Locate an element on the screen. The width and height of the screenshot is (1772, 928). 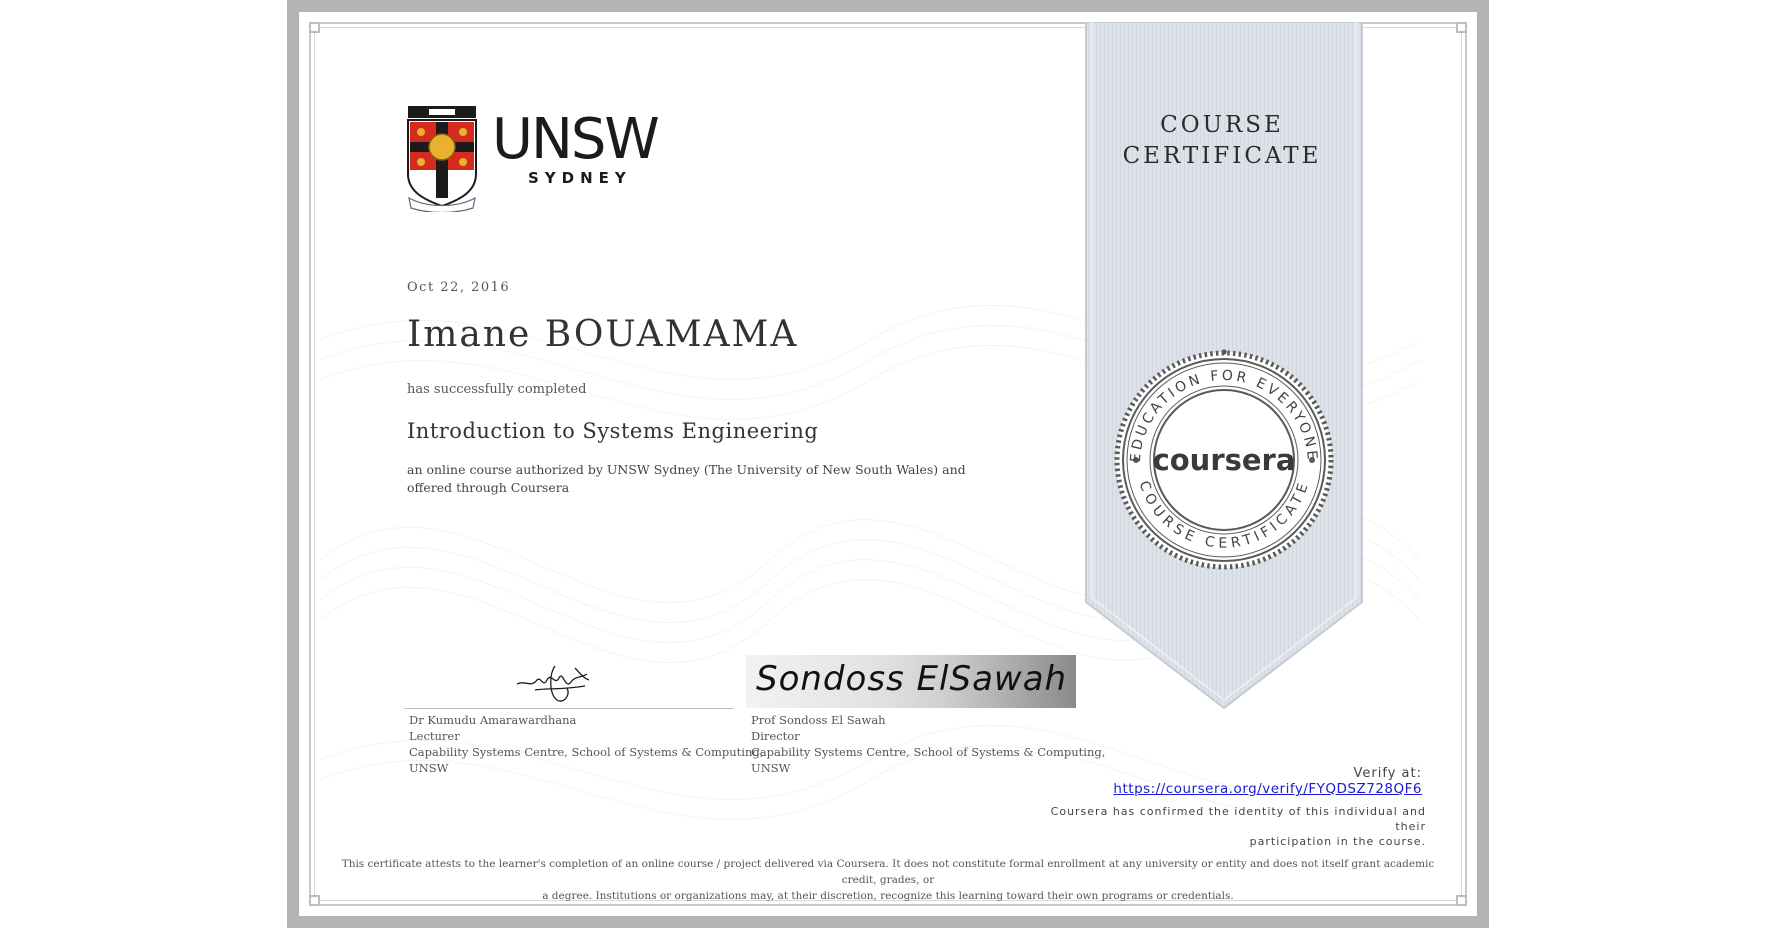
signature-director-script: Sondoss ElSawah is located at coordinates (912, 679).